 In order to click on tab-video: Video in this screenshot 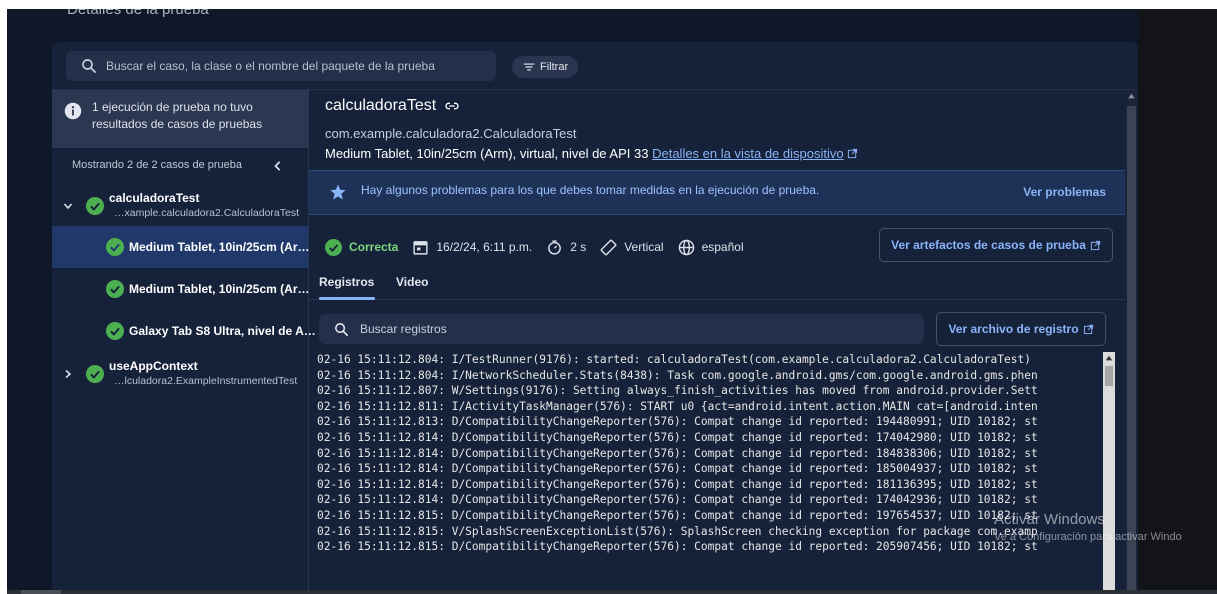, I will do `click(412, 282)`.